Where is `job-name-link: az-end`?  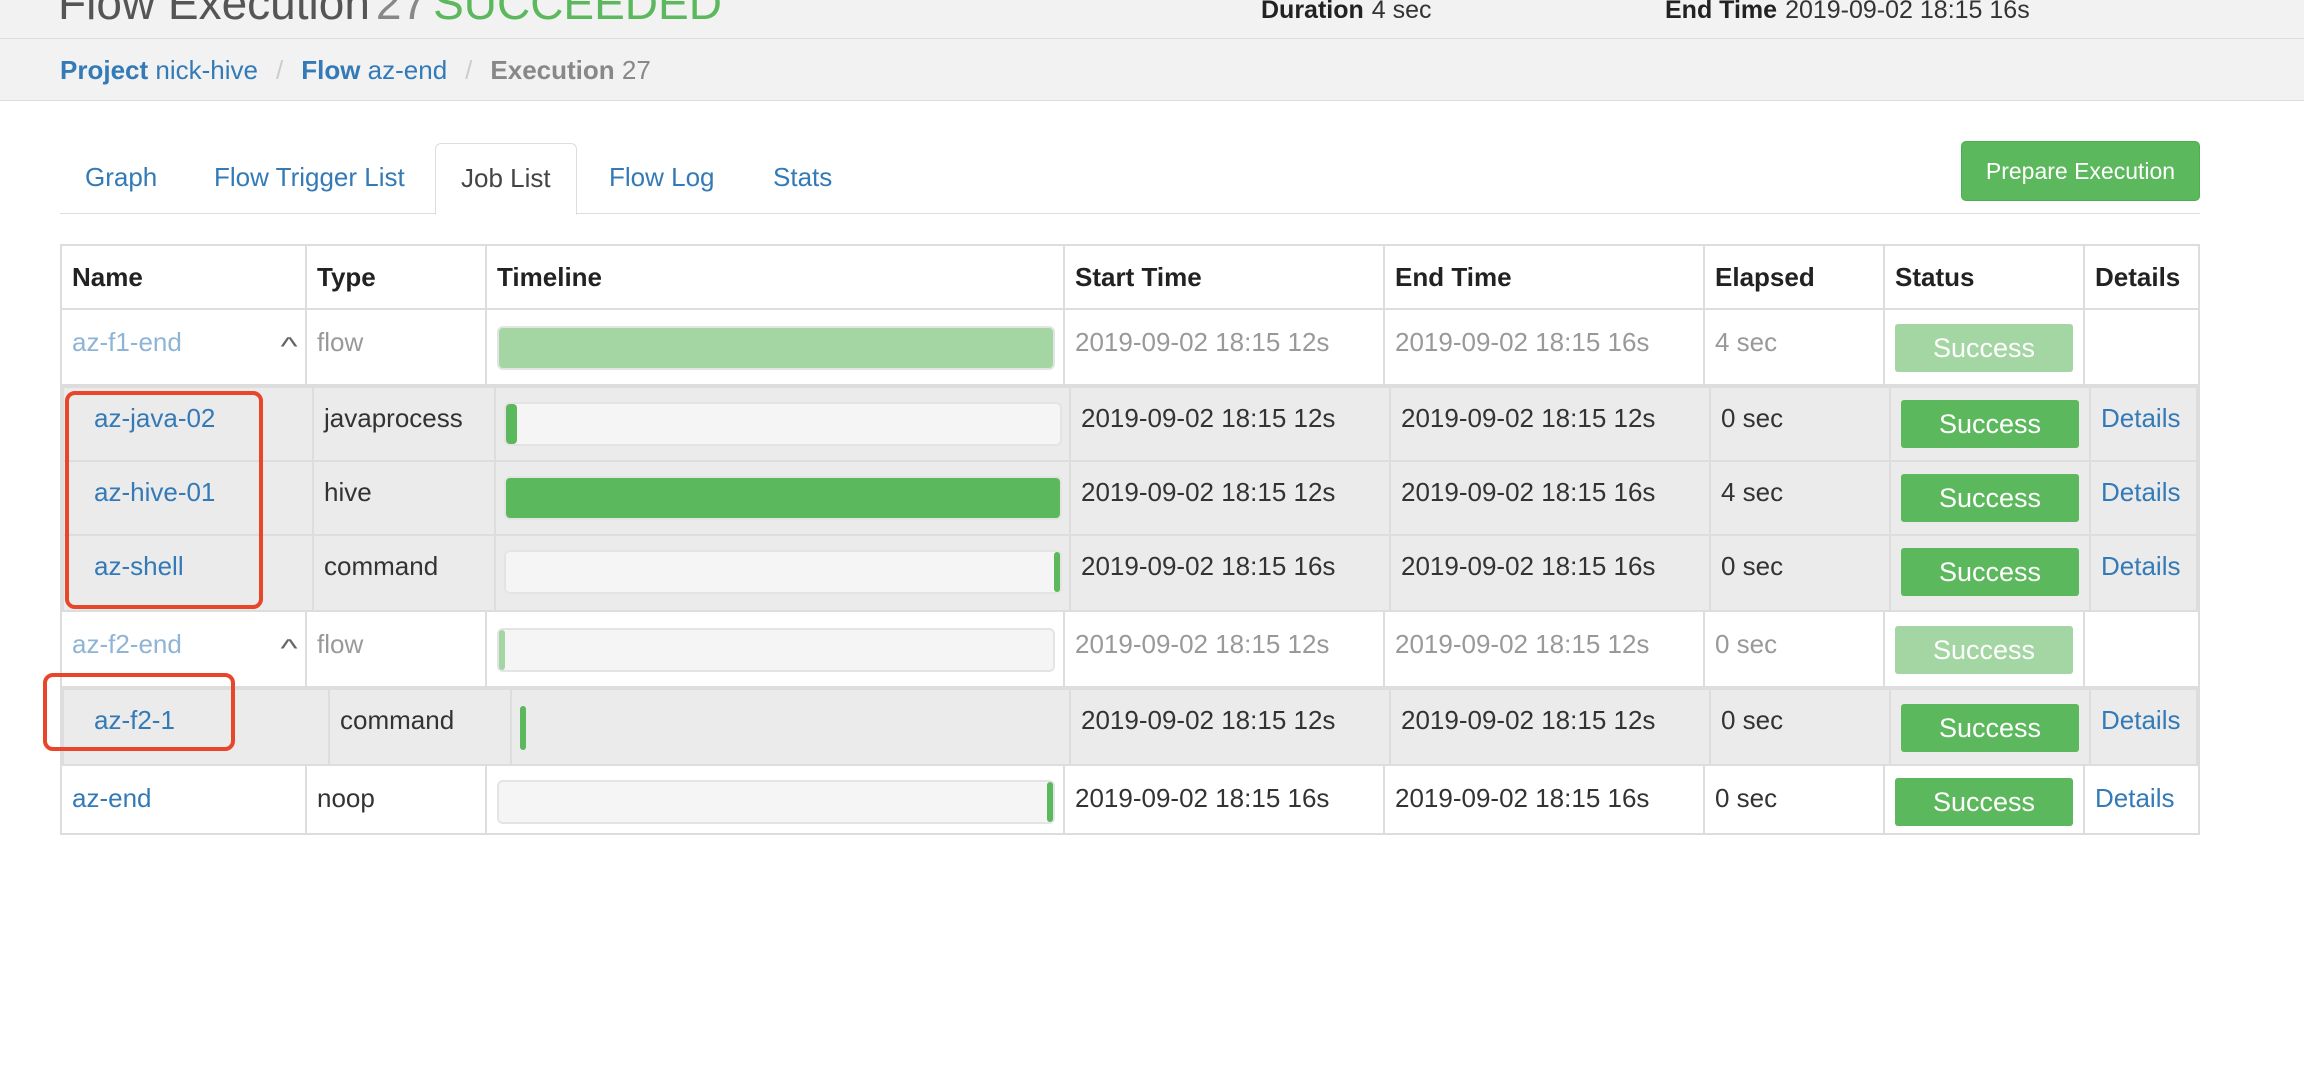
job-name-link: az-end is located at coordinates (112, 798).